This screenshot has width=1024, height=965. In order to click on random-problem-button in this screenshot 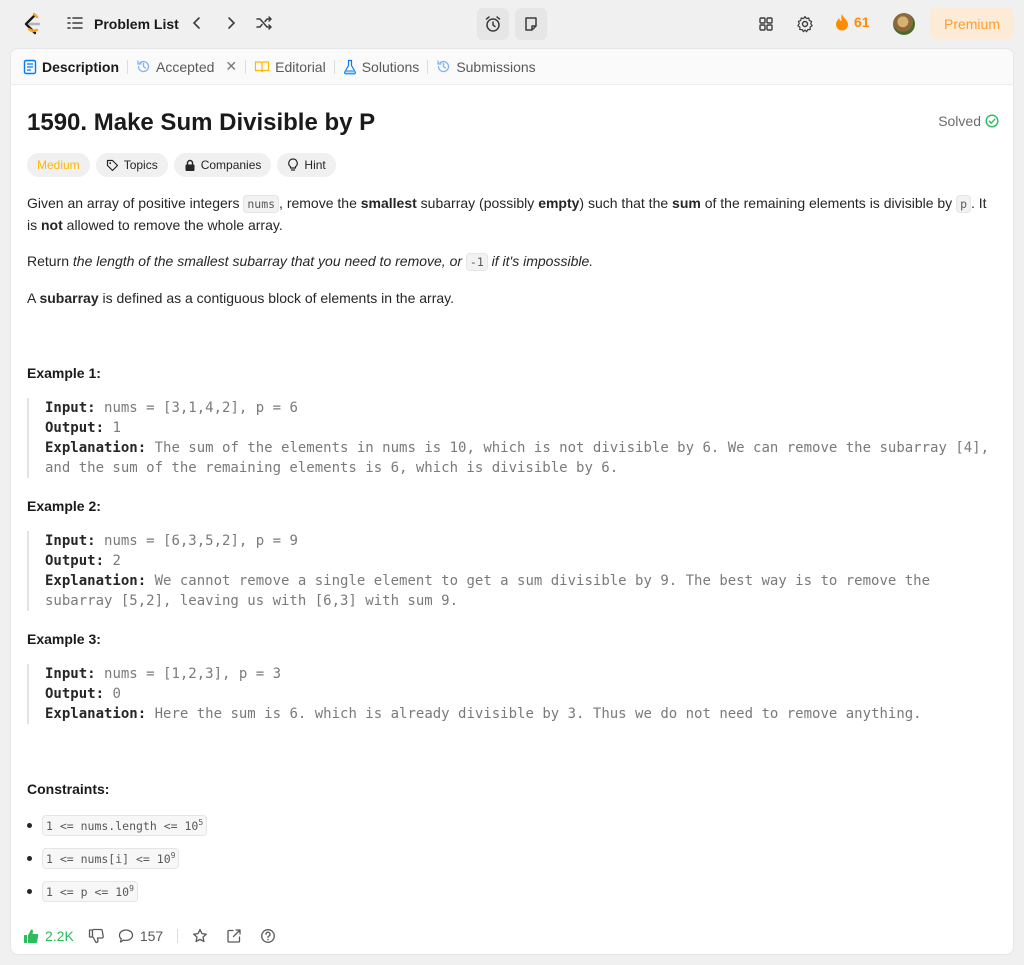, I will do `click(264, 23)`.